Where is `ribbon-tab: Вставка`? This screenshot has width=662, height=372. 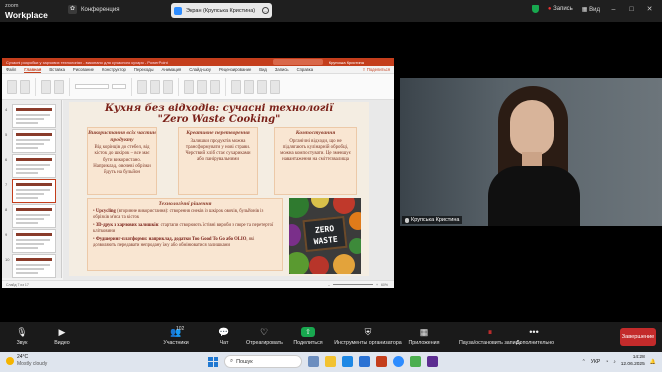
ribbon-tab: Вставка is located at coordinates (57, 69).